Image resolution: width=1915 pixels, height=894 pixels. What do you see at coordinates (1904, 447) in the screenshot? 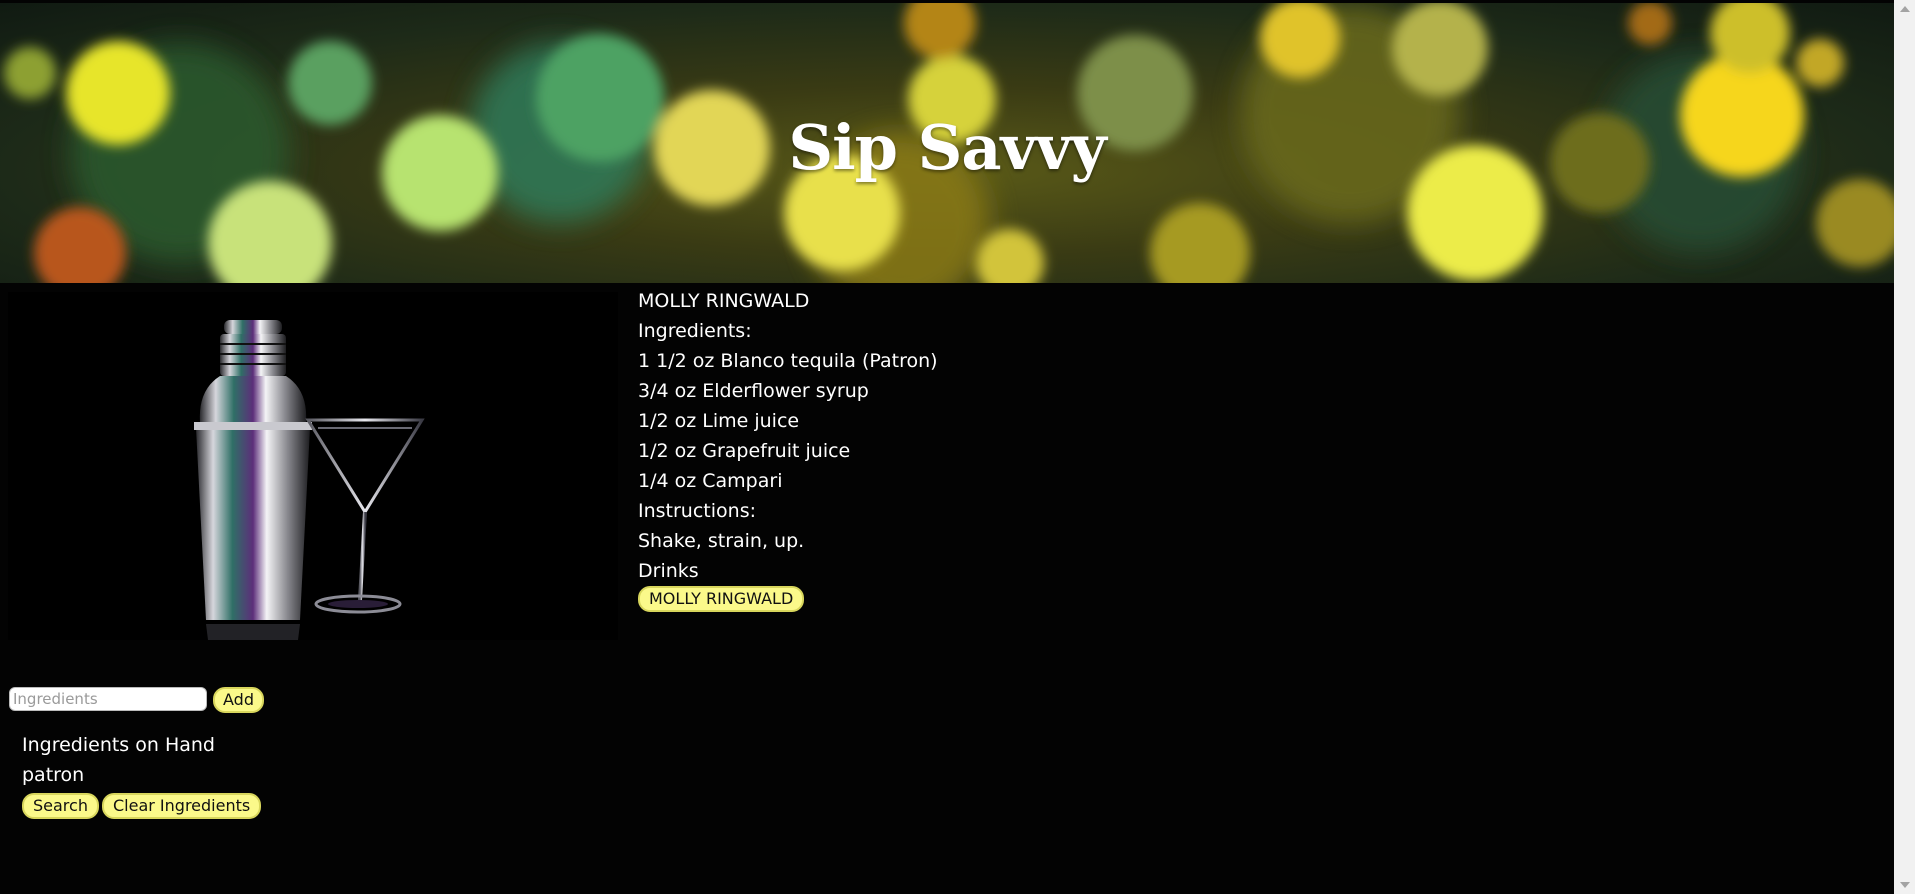
I see `vertical-scrollbar` at bounding box center [1904, 447].